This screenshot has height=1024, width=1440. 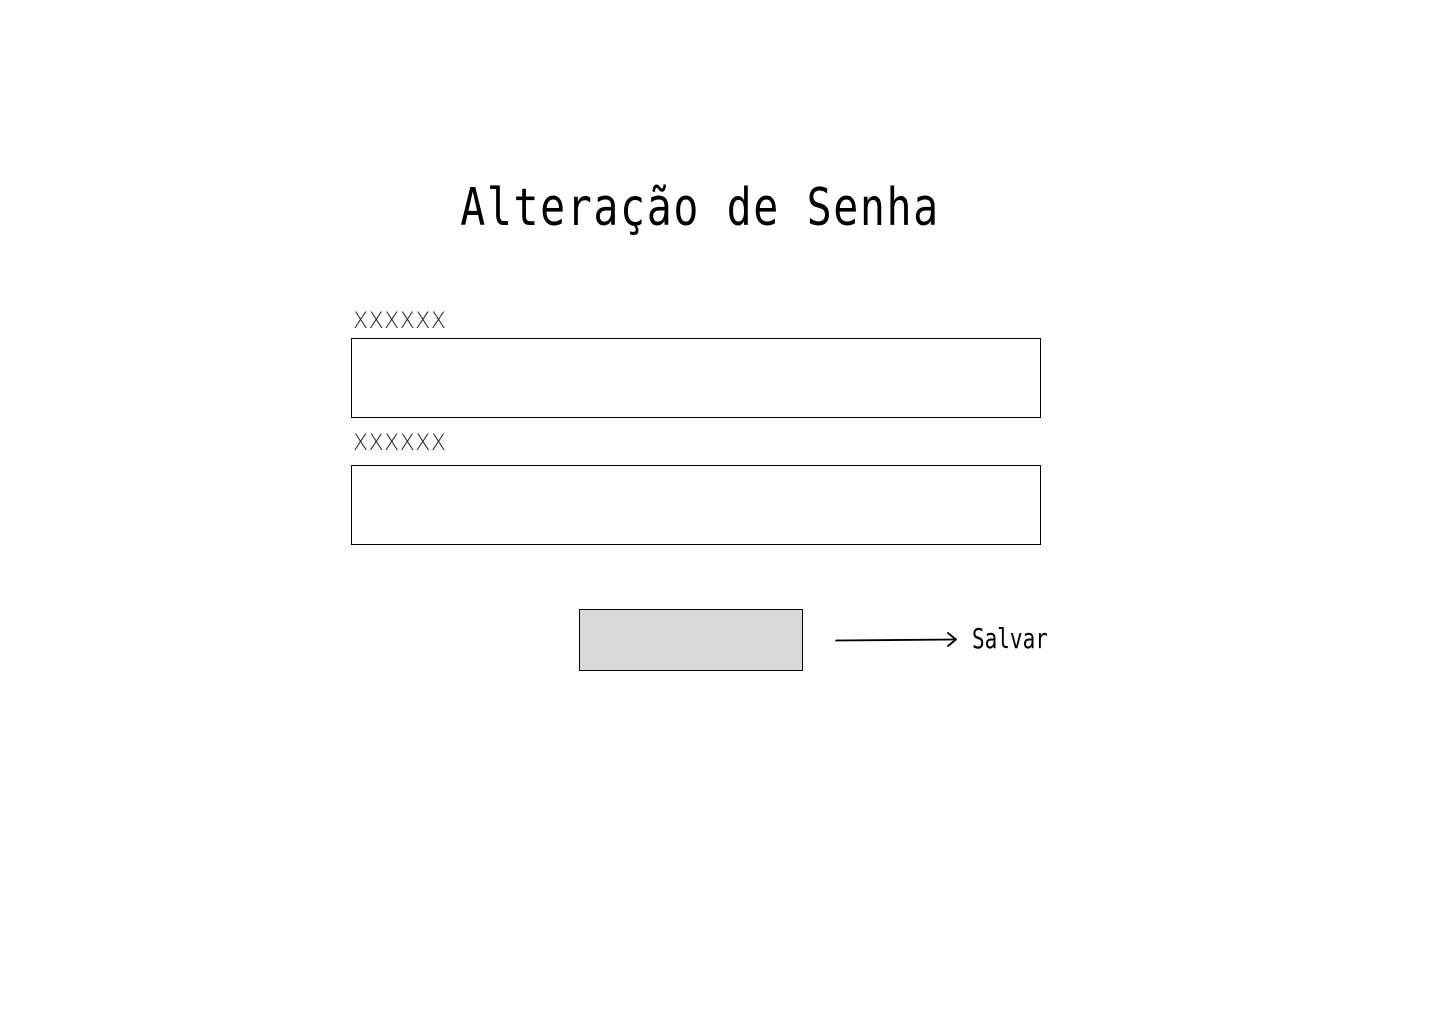 What do you see at coordinates (1010, 638) in the screenshot?
I see `save-annotation-label: Salvar` at bounding box center [1010, 638].